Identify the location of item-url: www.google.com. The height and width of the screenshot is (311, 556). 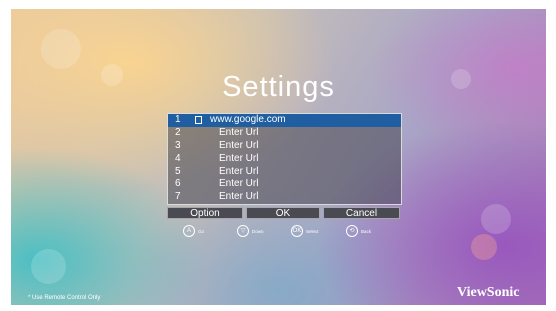
(248, 119).